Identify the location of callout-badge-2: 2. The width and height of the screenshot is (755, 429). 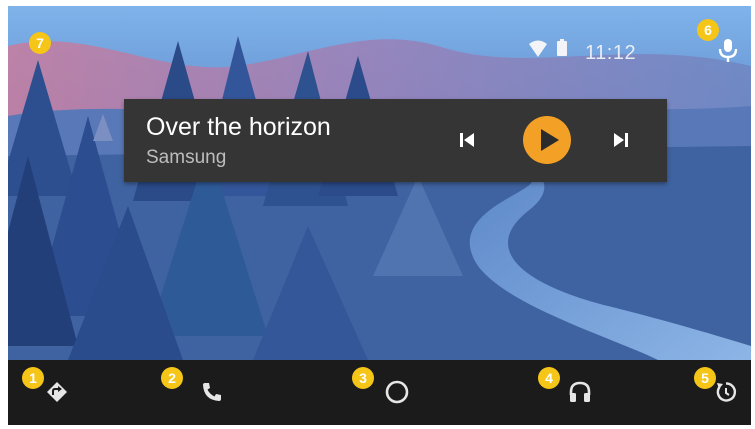
(172, 378).